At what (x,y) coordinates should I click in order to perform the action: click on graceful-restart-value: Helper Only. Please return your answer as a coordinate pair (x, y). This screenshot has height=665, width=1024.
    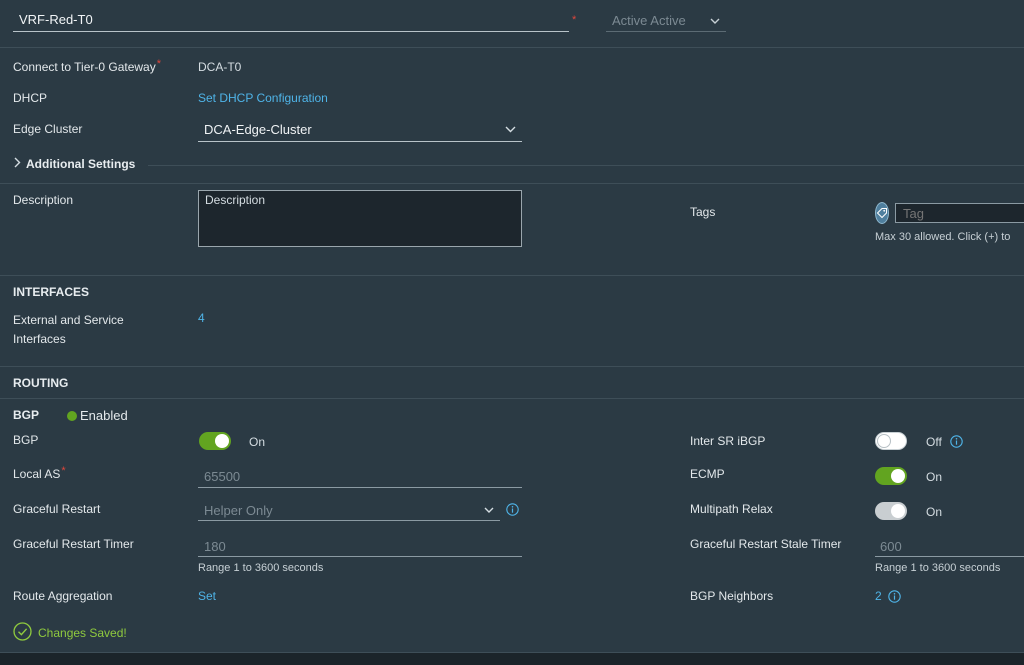
    Looking at the image, I should click on (238, 510).